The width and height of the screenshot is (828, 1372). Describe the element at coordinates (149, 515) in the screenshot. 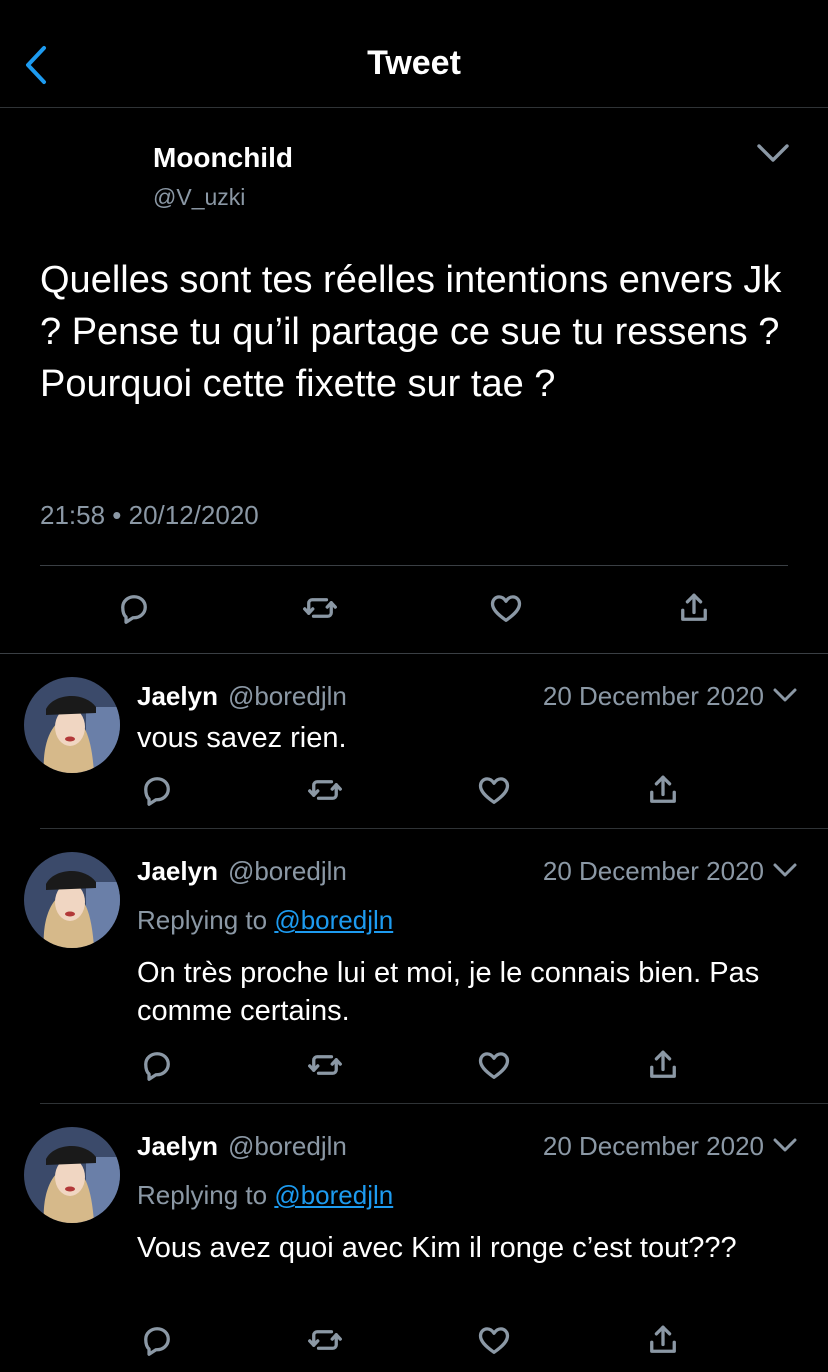

I see `tweet-timestamp: 21:58 • 20/12/2020` at that location.